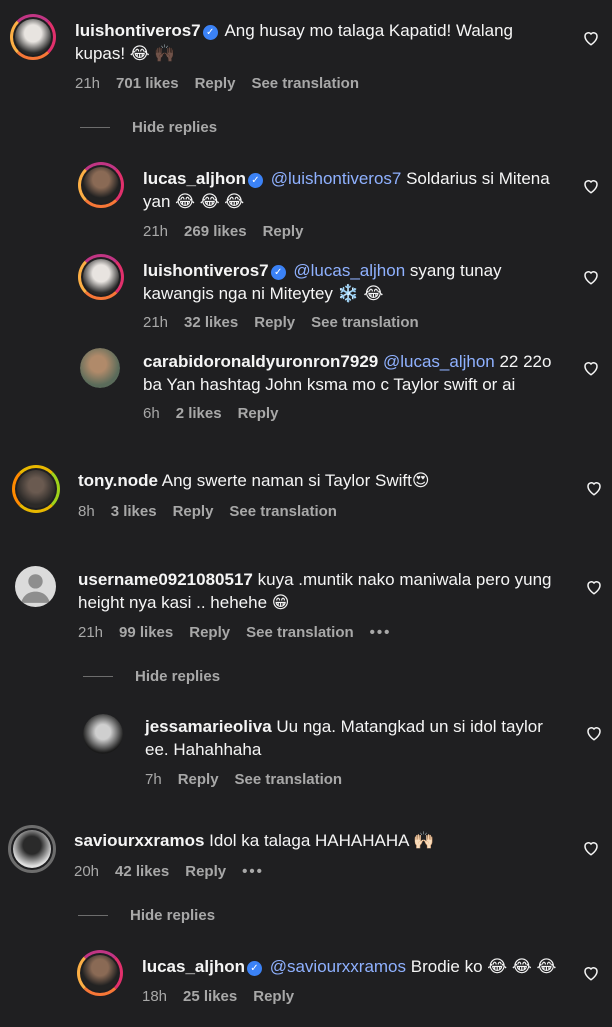 The width and height of the screenshot is (612, 1027). I want to click on likes-count: 42 likes, so click(142, 871).